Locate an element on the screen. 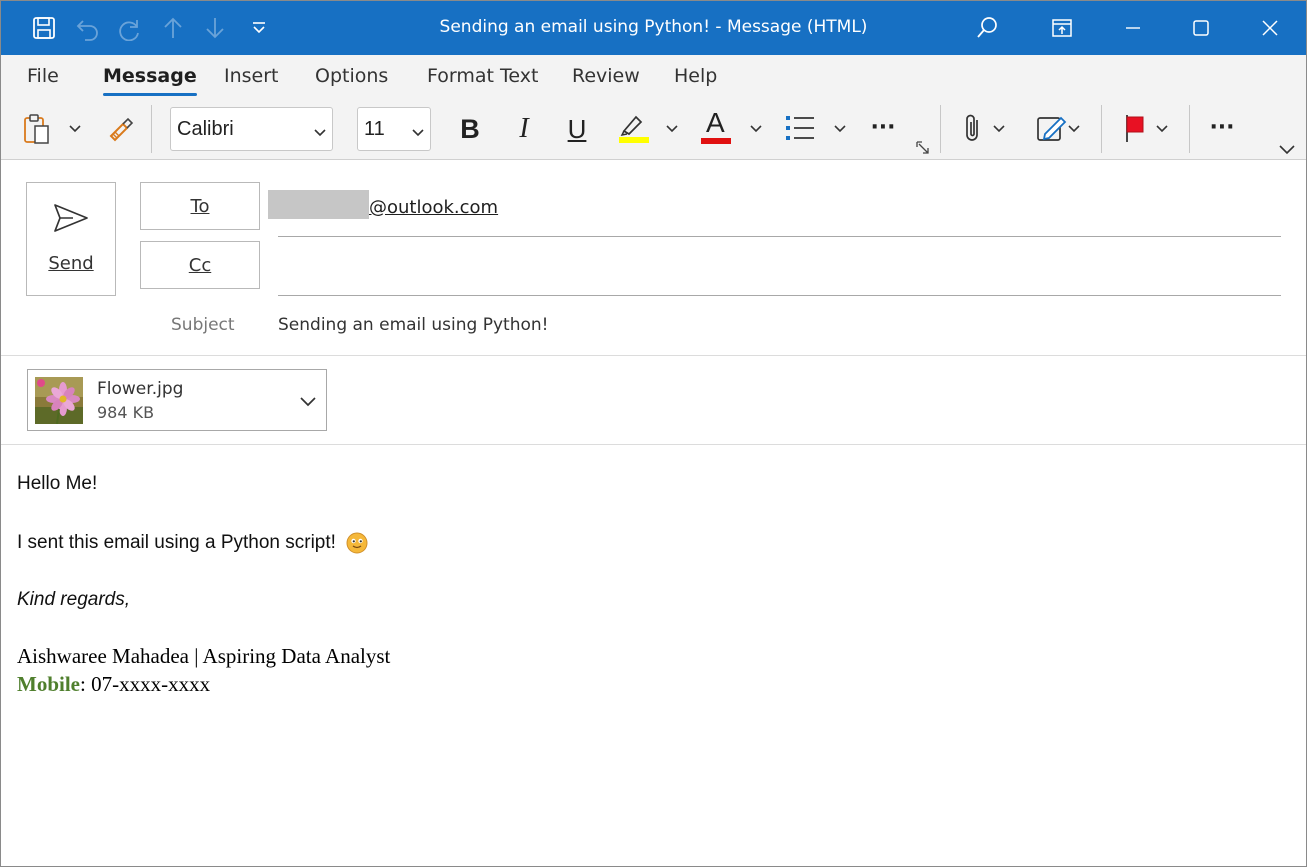 Image resolution: width=1307 pixels, height=867 pixels. more-commands-button: ··· is located at coordinates (1222, 127).